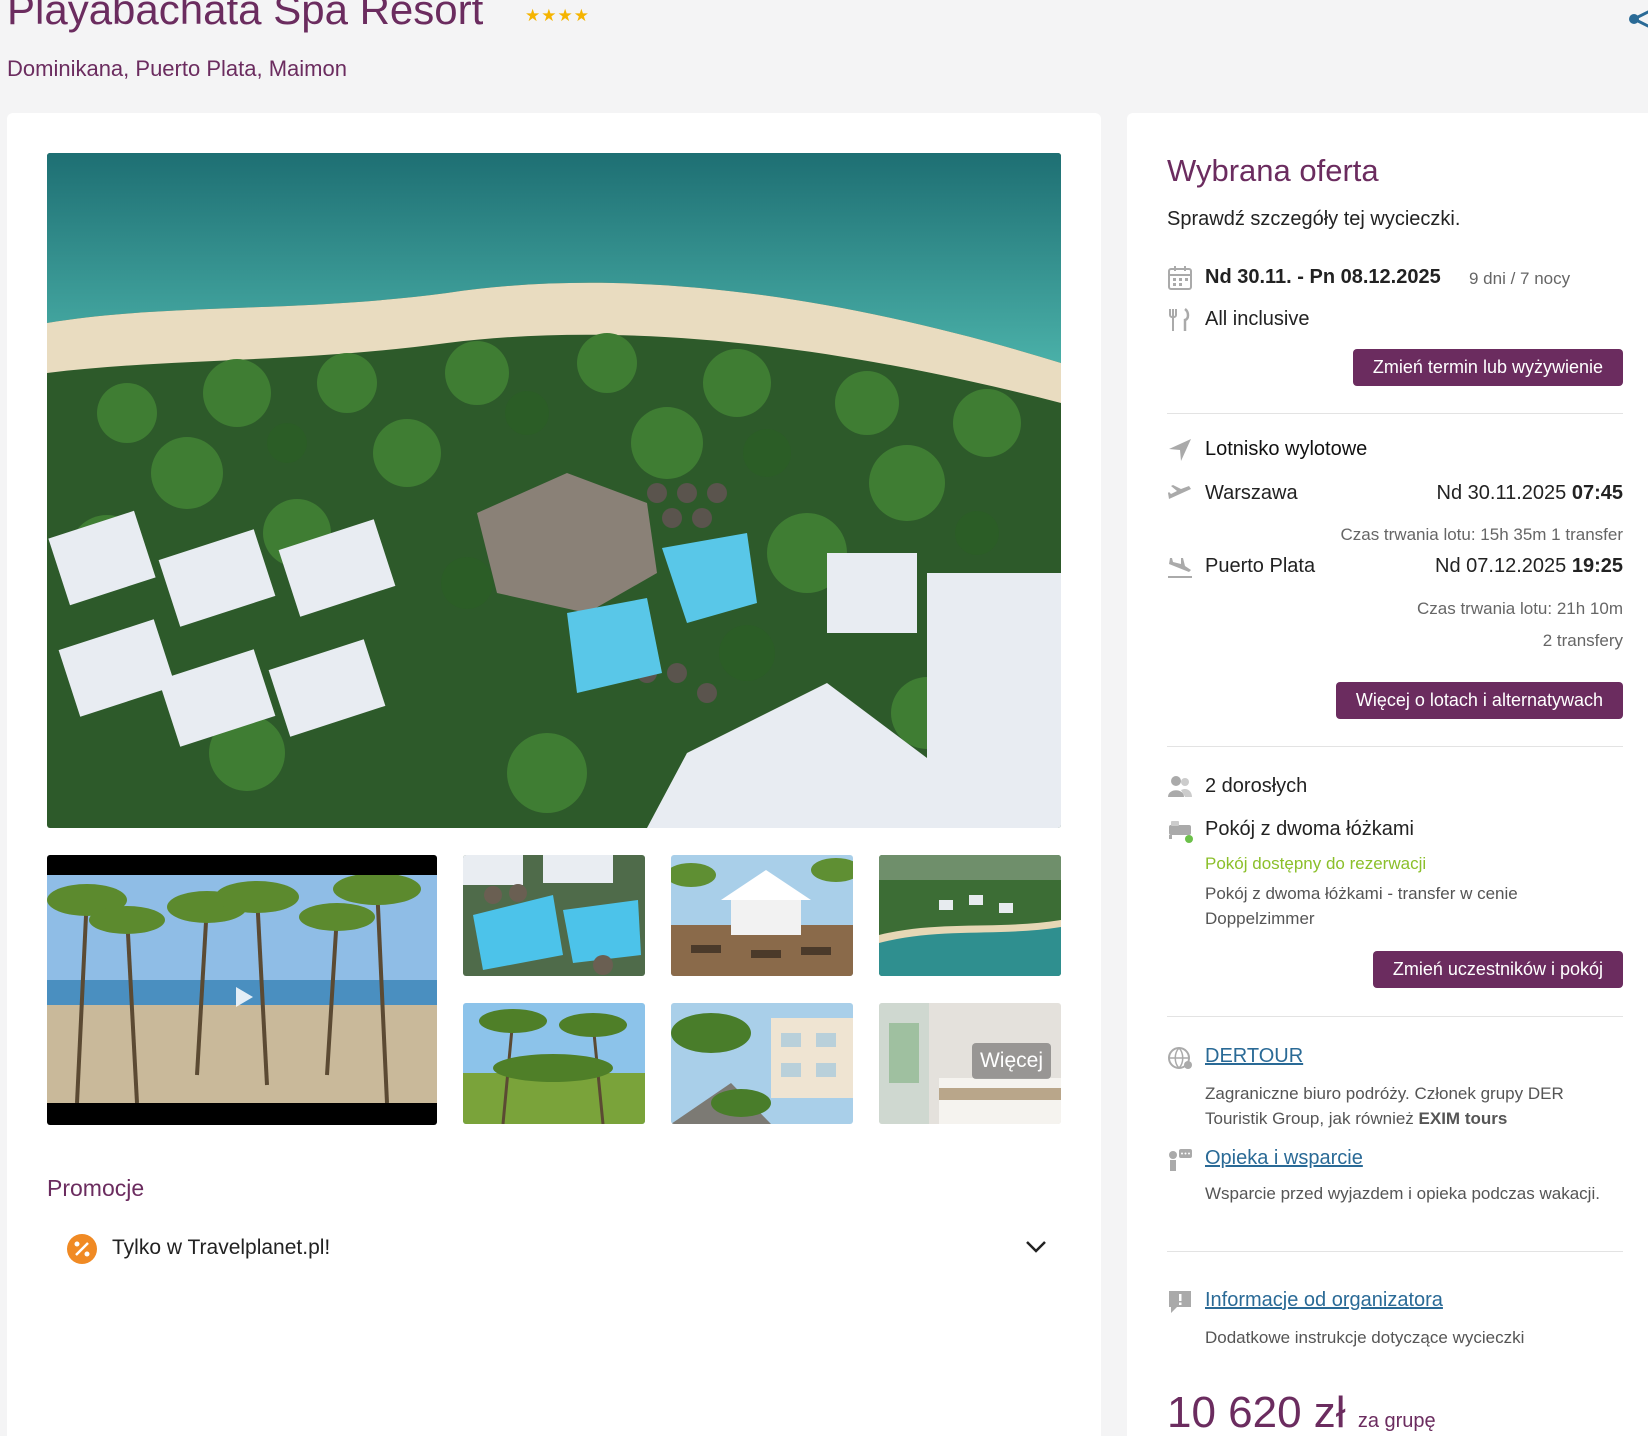 The height and width of the screenshot is (1436, 1648). What do you see at coordinates (1497, 969) in the screenshot?
I see `change-room-button: Zmień uczestników i pokój` at bounding box center [1497, 969].